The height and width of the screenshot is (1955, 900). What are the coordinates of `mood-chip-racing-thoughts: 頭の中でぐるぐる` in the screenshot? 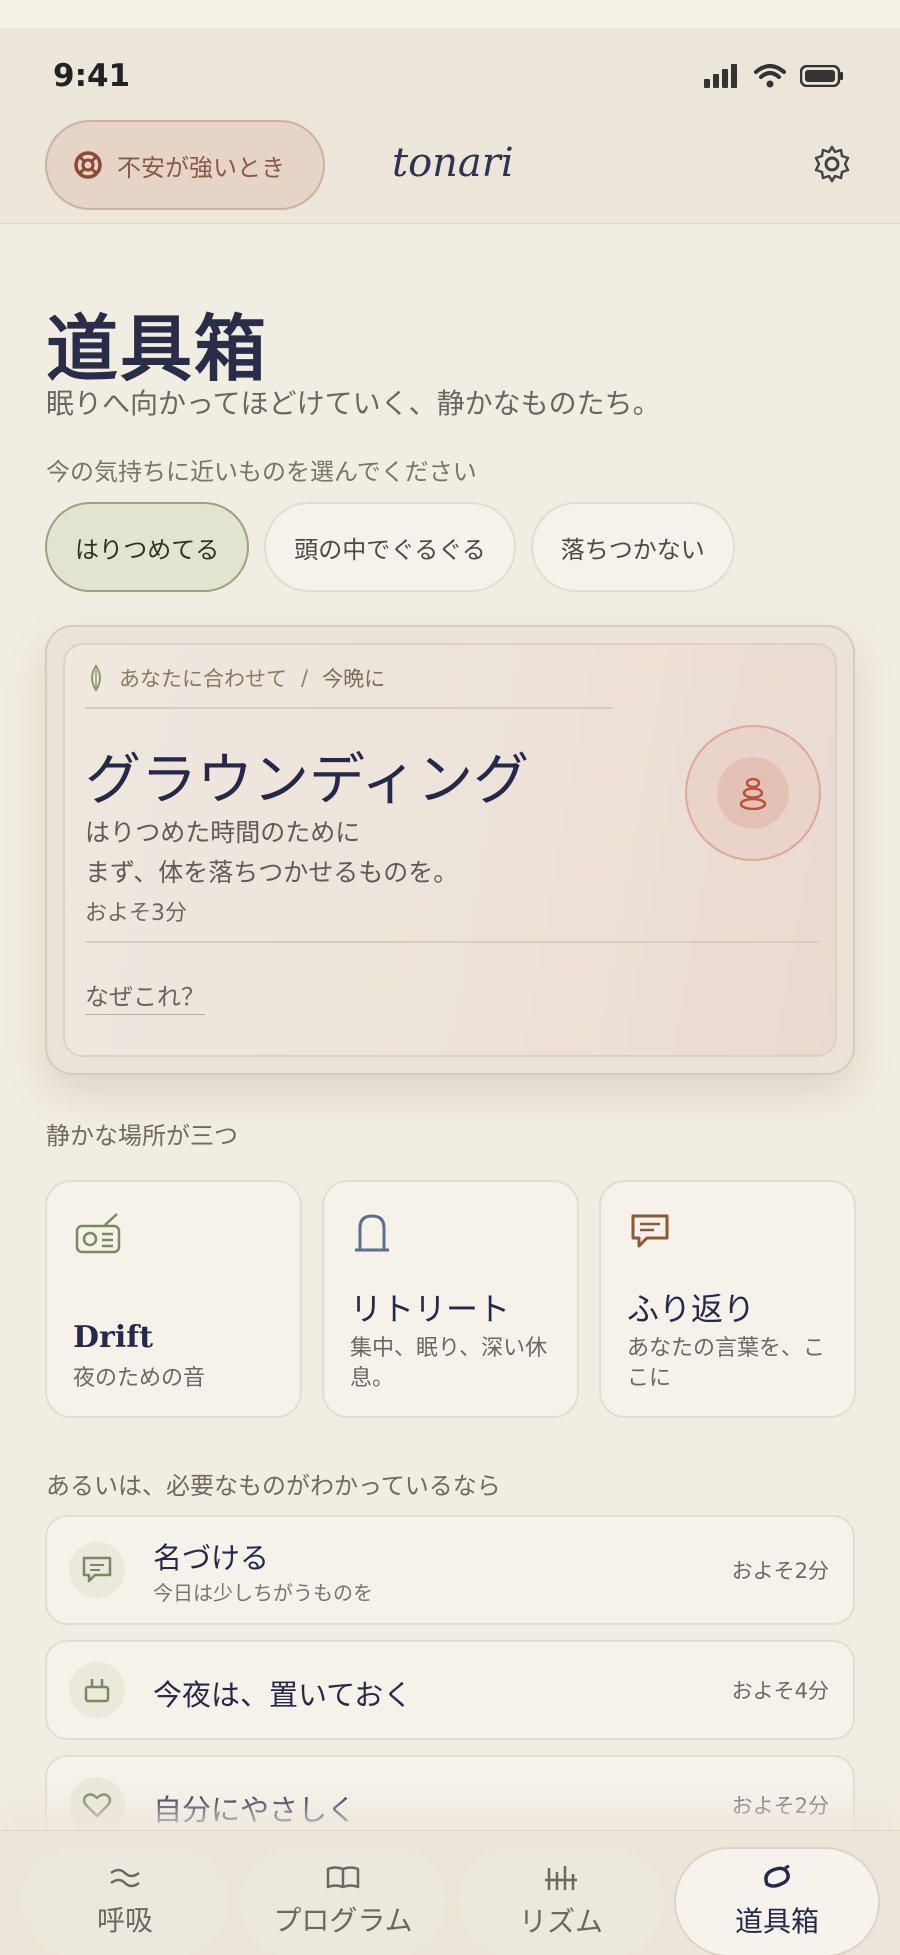 It's located at (390, 547).